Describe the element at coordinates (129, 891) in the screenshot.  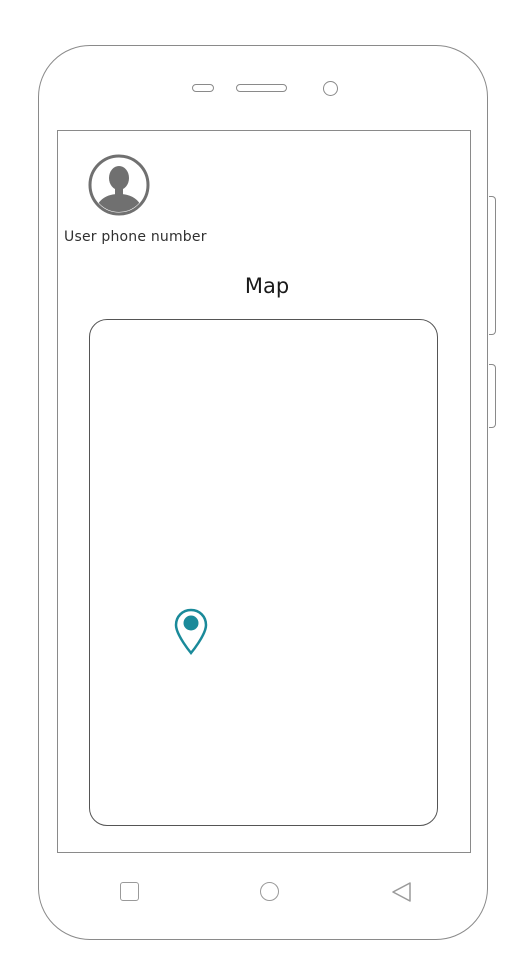
I see `recents-button` at that location.